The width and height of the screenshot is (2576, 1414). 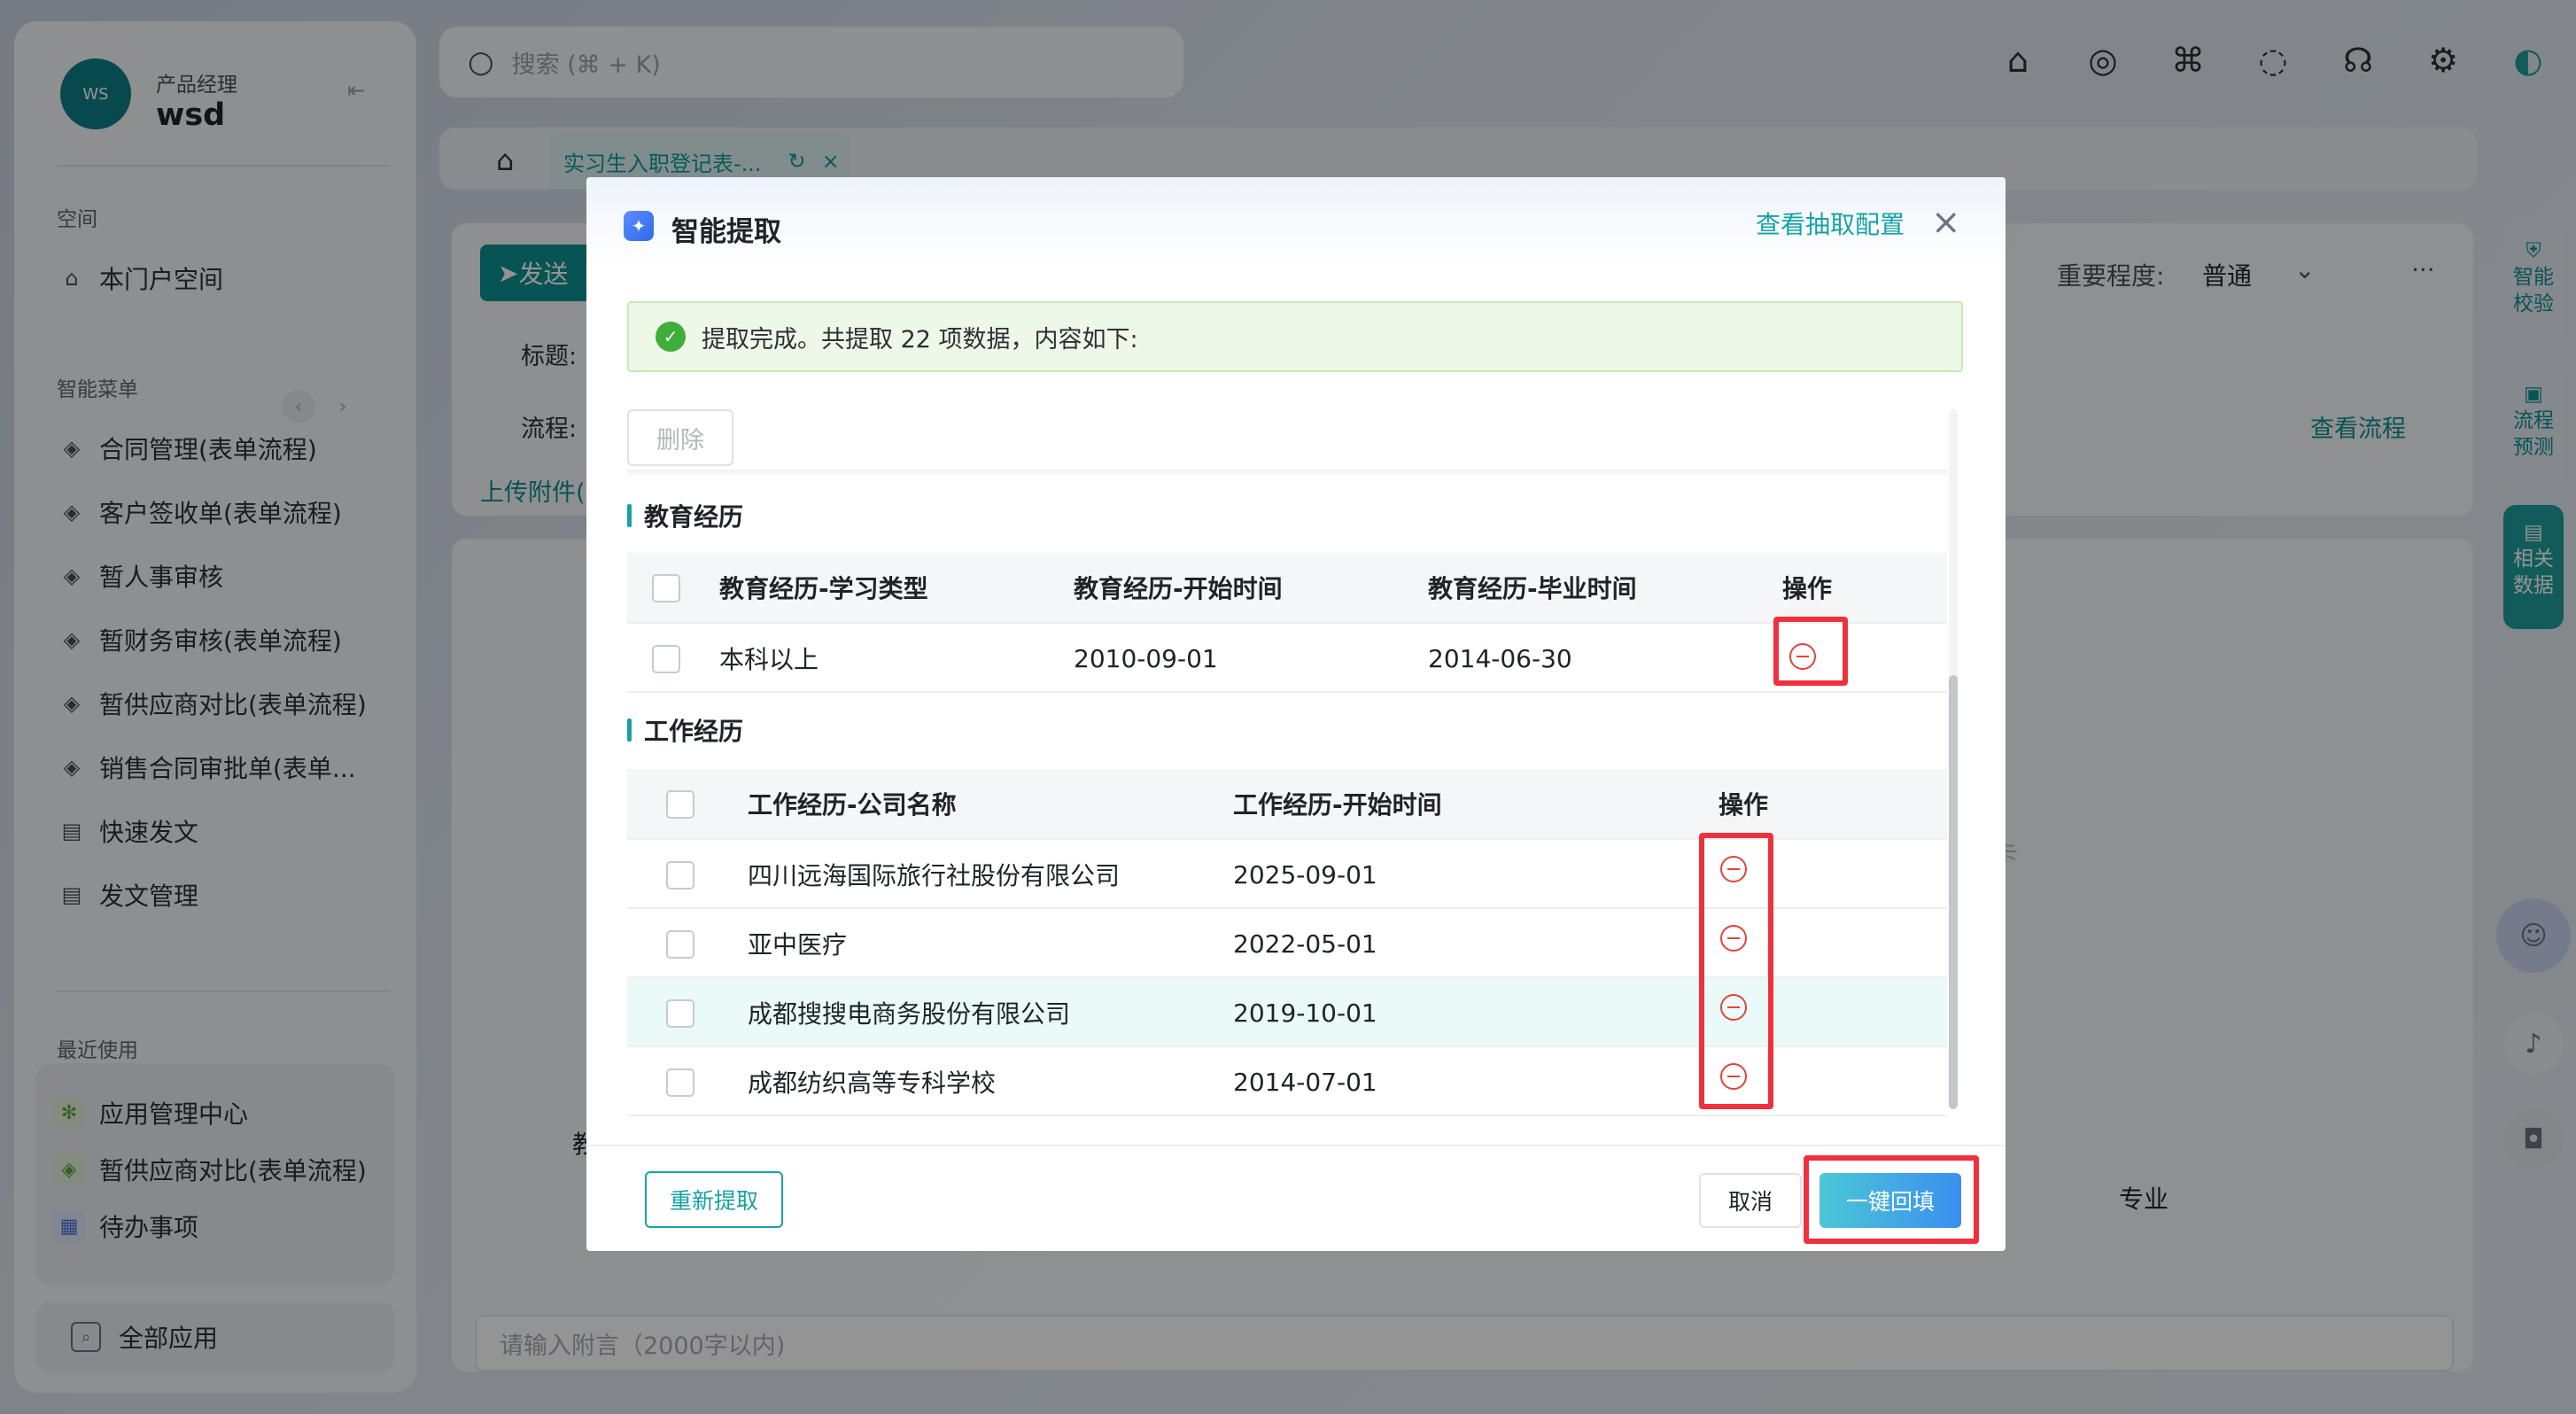 I want to click on success-text: 提取完成。共提取 22 项数据，内容如下:, so click(x=920, y=339).